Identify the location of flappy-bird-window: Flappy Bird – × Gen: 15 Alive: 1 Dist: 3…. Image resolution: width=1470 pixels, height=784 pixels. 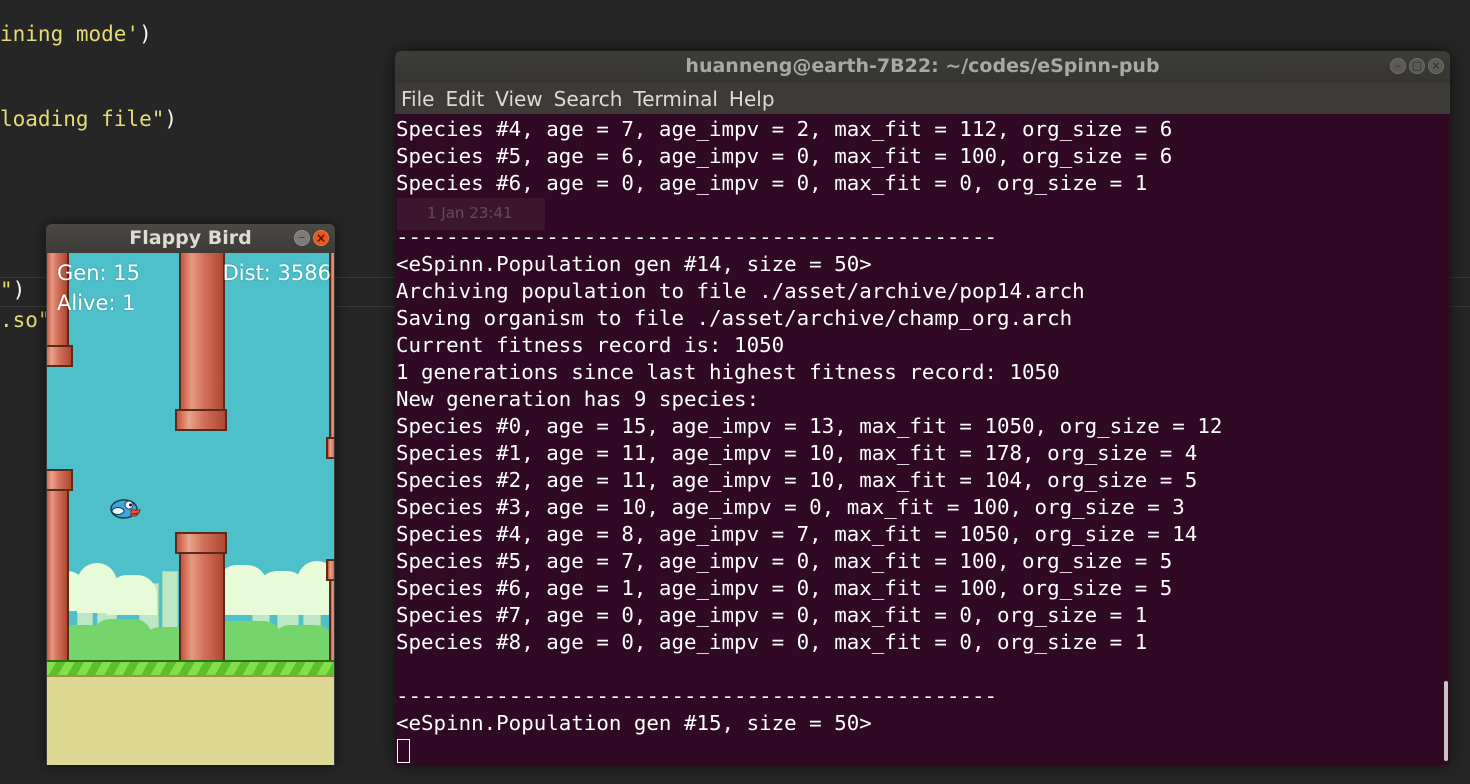
(190, 494).